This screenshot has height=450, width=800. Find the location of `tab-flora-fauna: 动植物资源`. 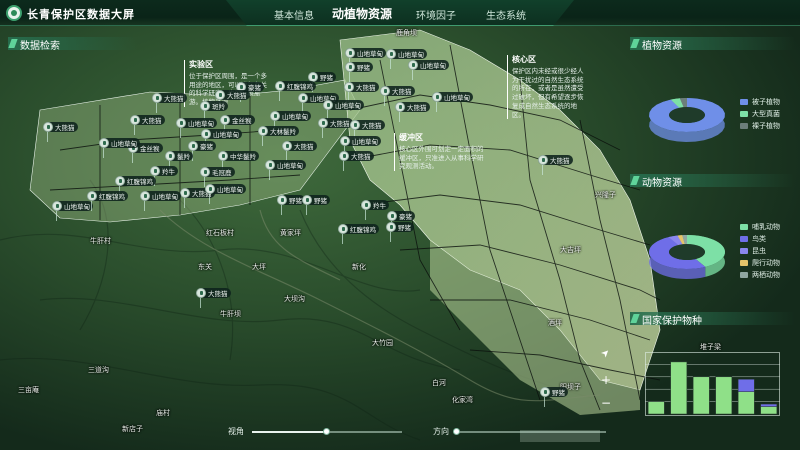

tab-flora-fauna: 动植物资源 is located at coordinates (362, 13).